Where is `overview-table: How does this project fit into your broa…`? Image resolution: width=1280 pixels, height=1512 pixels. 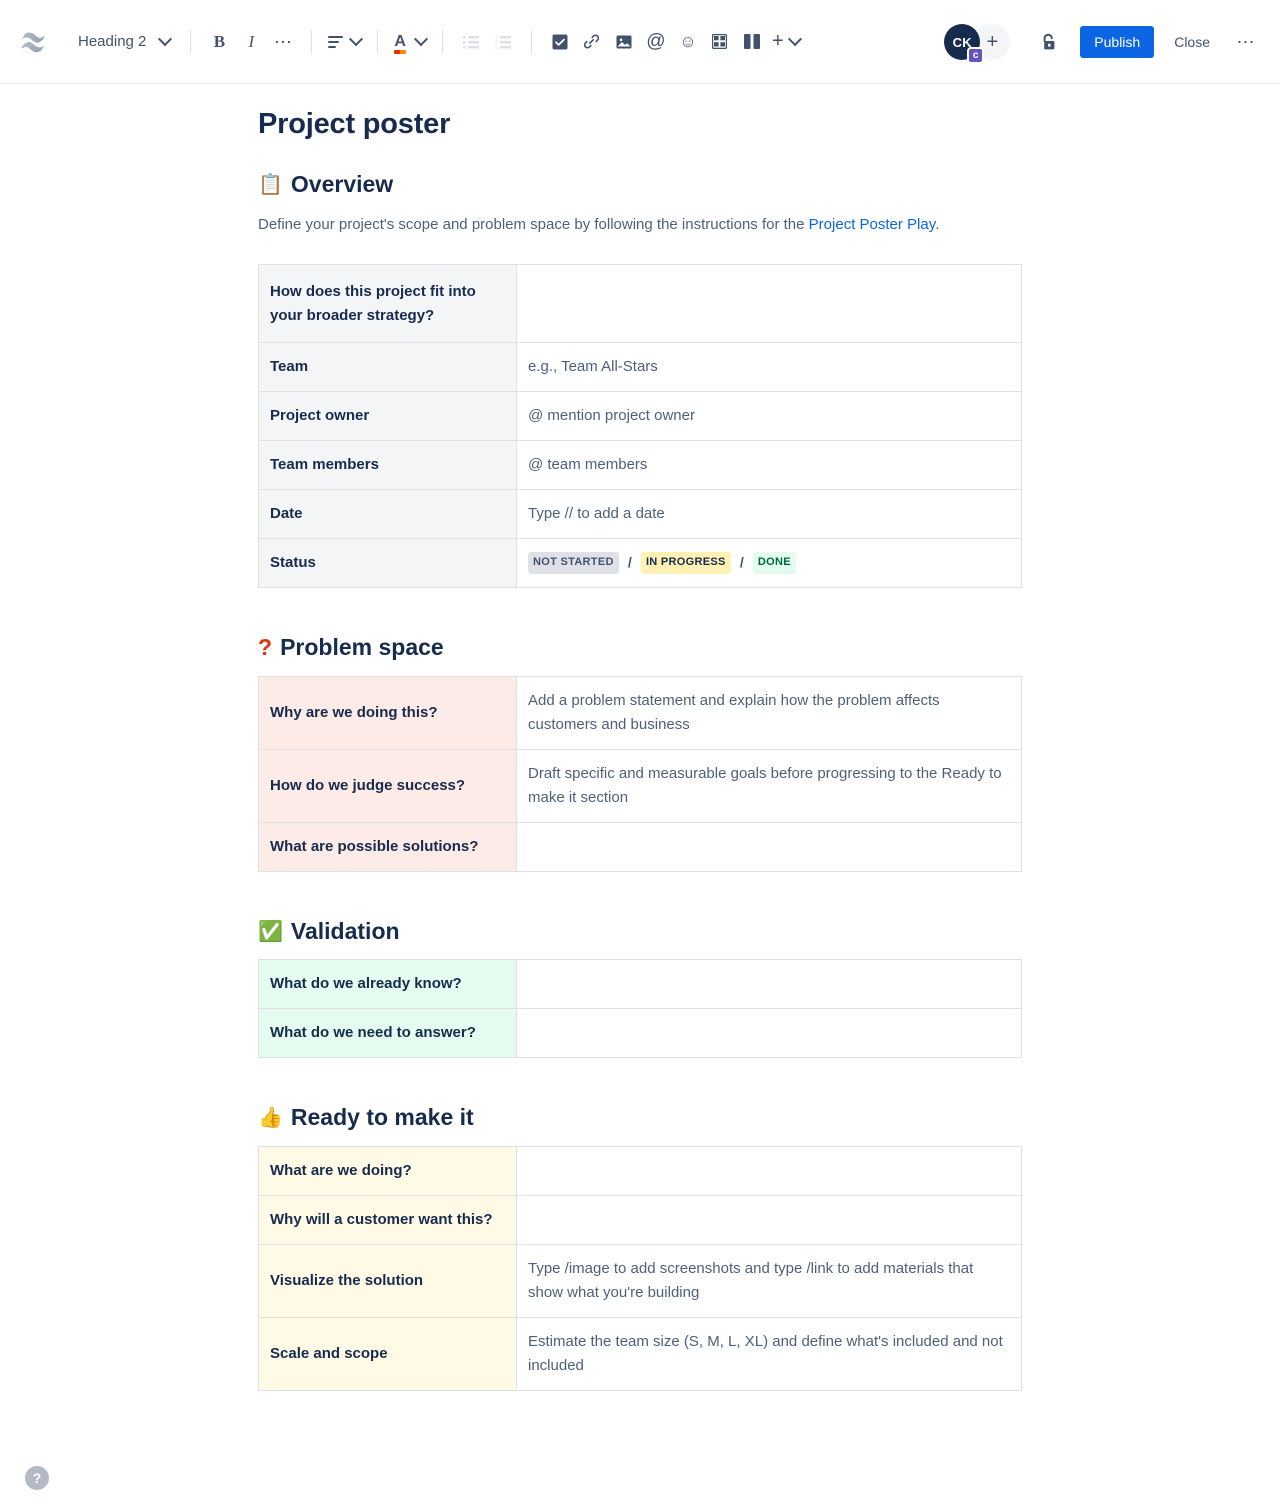
overview-table: How does this project fit into your broa… is located at coordinates (640, 426).